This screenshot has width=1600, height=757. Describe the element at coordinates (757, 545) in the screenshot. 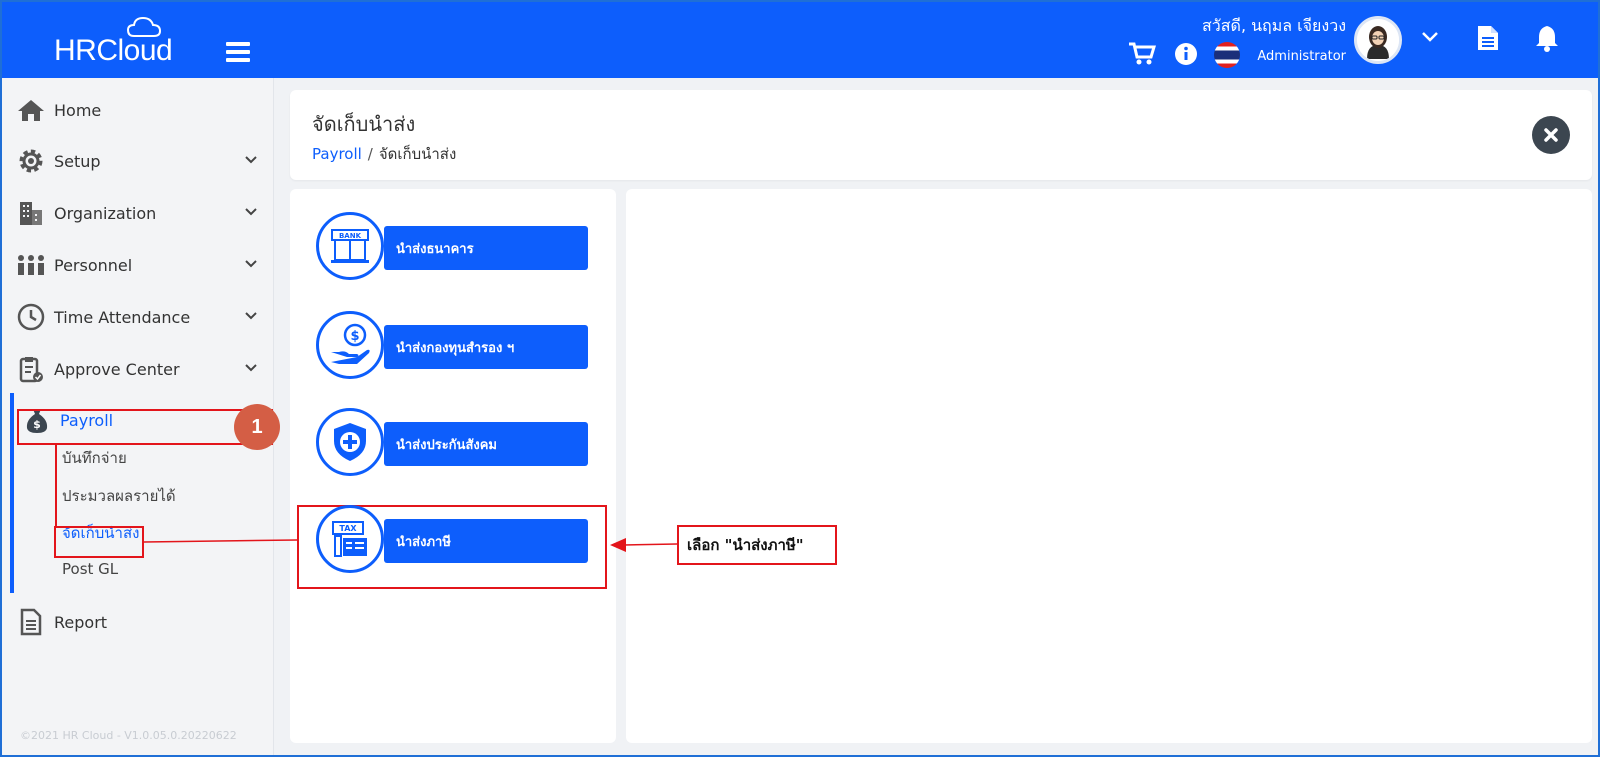

I see `annotation-callout: เลือก "นำส่งภาษี"` at that location.